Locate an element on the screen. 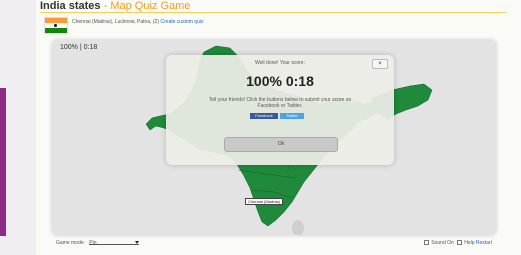  india-flag-icon is located at coordinates (56, 25).